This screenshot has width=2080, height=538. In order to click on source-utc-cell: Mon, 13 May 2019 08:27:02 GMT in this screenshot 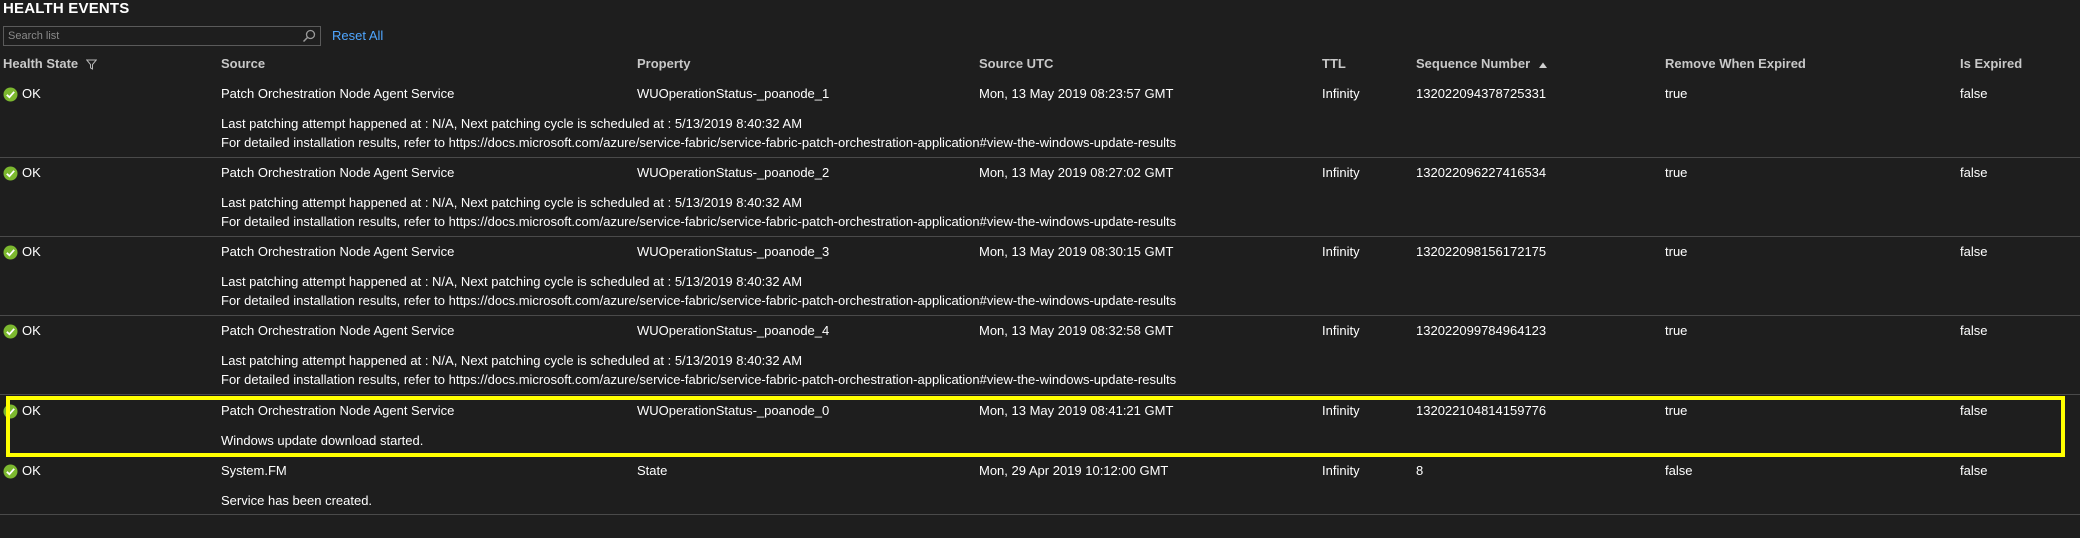, I will do `click(1076, 172)`.